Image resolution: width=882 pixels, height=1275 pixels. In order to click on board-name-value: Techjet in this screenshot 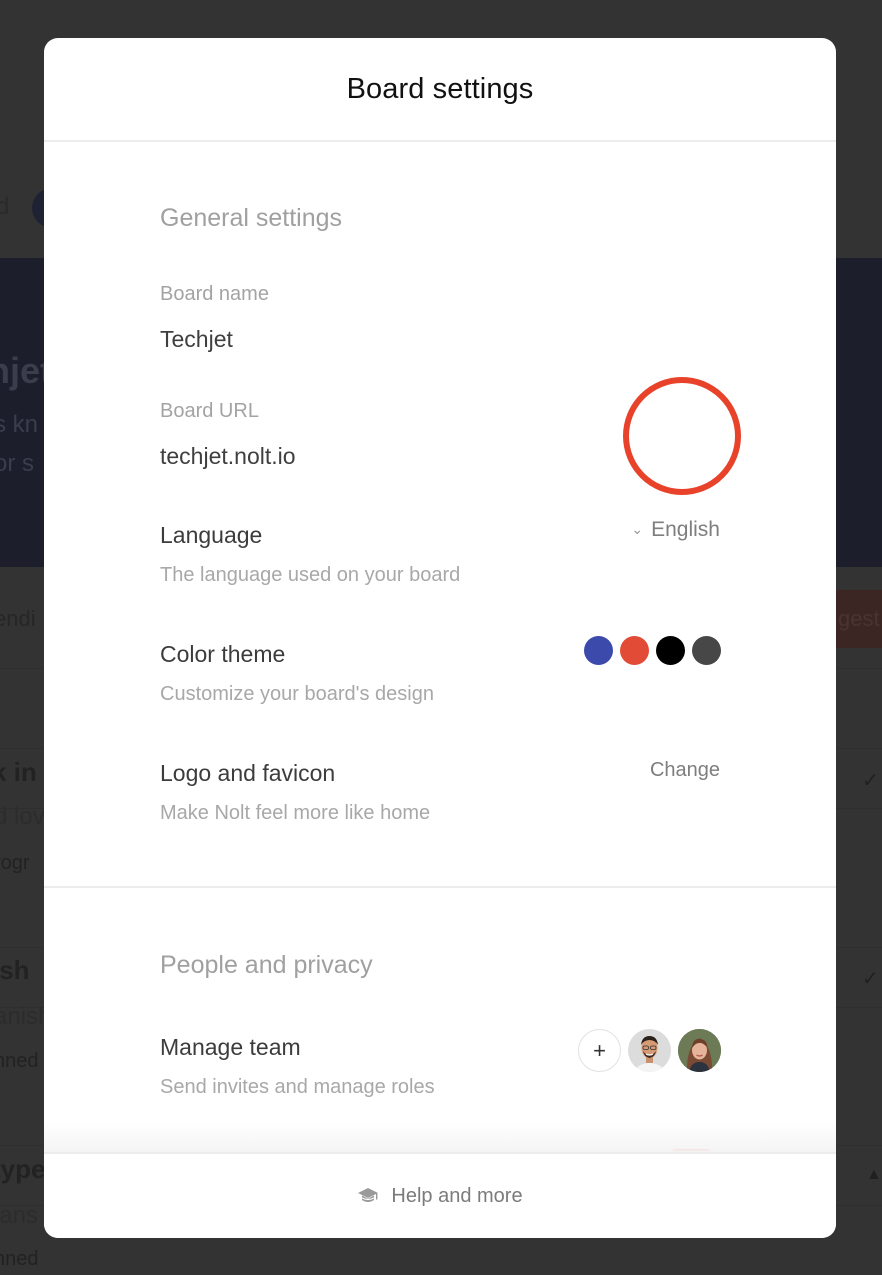, I will do `click(196, 339)`.